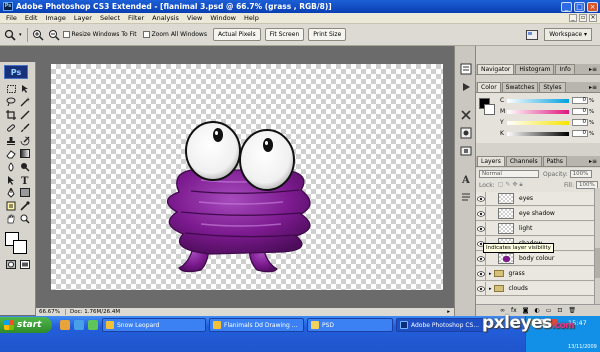  I want to click on tool-presets-icon, so click(465, 115).